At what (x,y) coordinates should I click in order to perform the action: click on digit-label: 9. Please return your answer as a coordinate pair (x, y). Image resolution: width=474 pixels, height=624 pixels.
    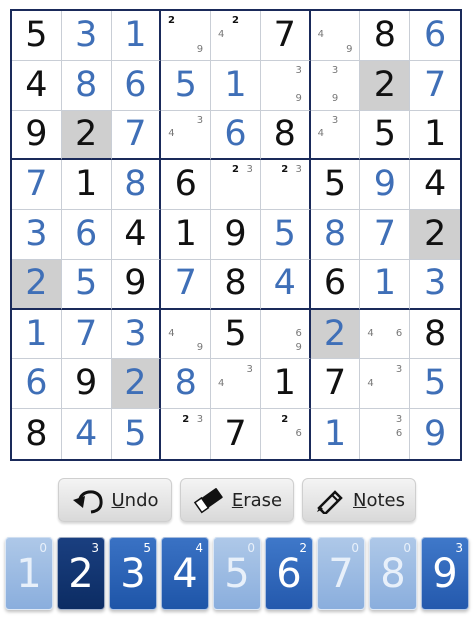
    Looking at the image, I should click on (445, 573).